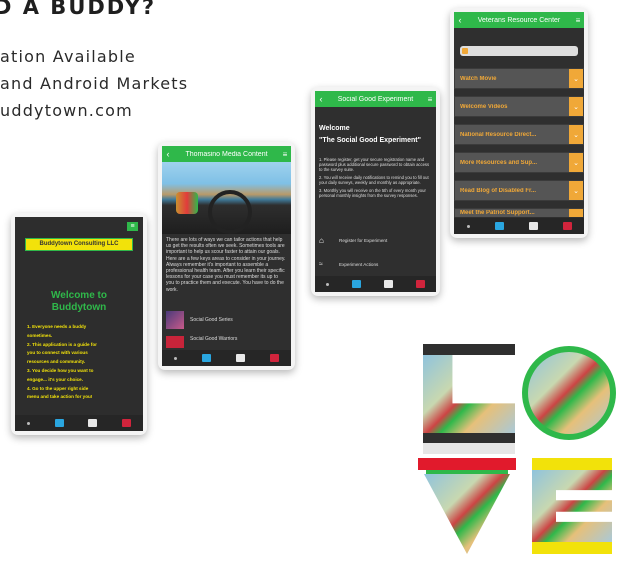 The height and width of the screenshot is (563, 629). I want to click on resource-row: Read Blog of Disabled Fr... ⌄, so click(519, 190).